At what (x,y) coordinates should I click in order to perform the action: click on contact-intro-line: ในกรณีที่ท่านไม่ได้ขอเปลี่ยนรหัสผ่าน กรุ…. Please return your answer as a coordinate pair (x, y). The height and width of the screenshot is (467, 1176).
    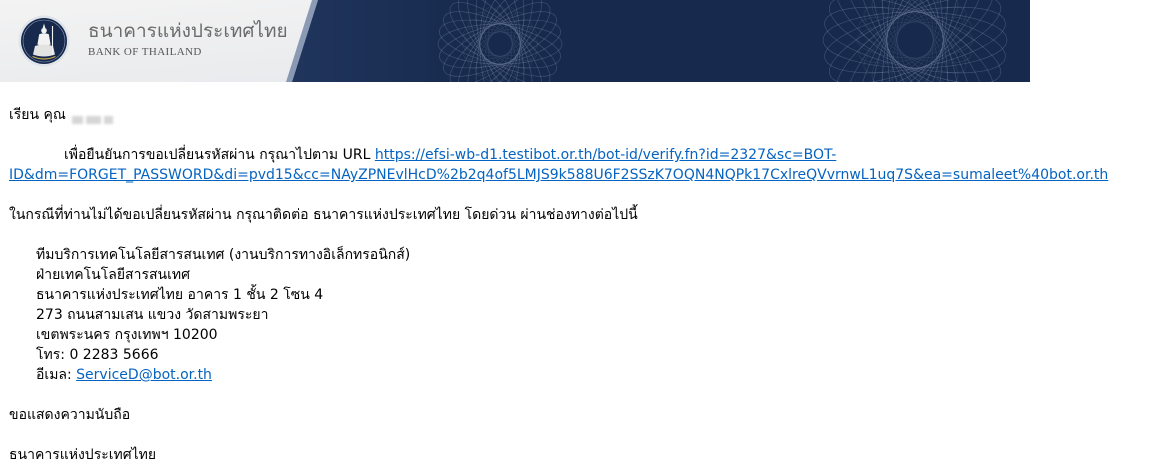
    Looking at the image, I should click on (323, 215).